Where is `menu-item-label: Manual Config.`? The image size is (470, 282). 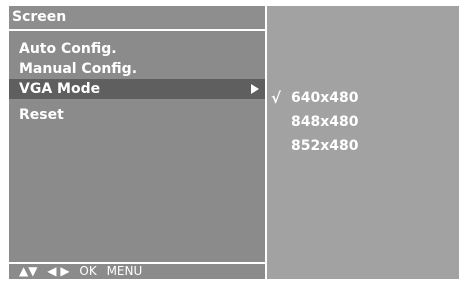 menu-item-label: Manual Config. is located at coordinates (78, 69).